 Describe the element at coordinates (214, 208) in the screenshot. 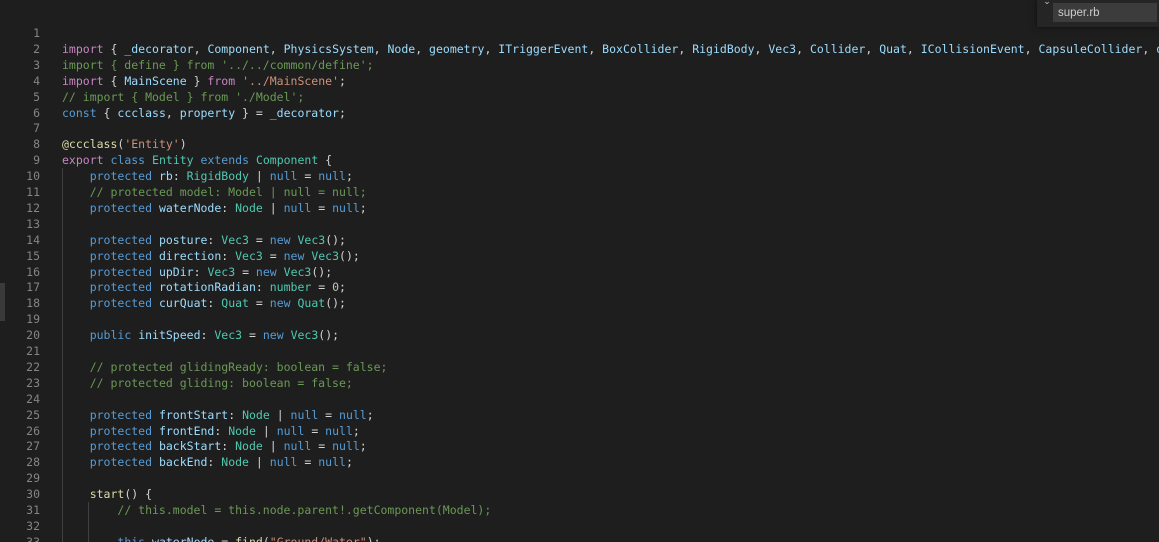

I see `code-text: protected waterNode: Node | null = null;` at that location.